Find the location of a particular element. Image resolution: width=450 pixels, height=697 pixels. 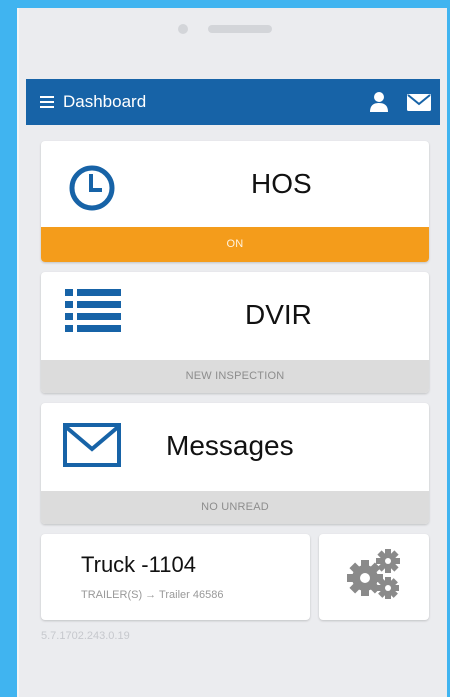

messages-card: Messages NO UNREAD is located at coordinates (235, 463).